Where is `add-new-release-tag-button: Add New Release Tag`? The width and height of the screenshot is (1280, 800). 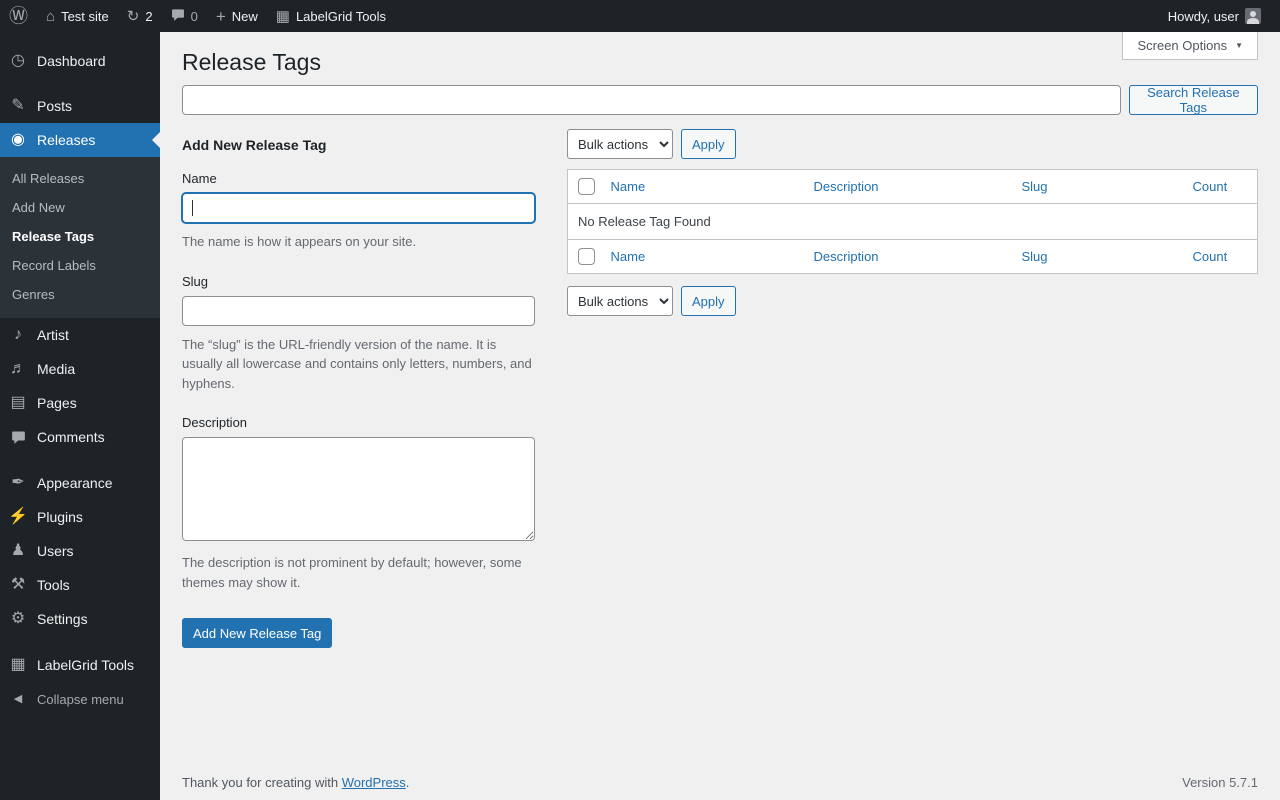
add-new-release-tag-button: Add New Release Tag is located at coordinates (257, 633).